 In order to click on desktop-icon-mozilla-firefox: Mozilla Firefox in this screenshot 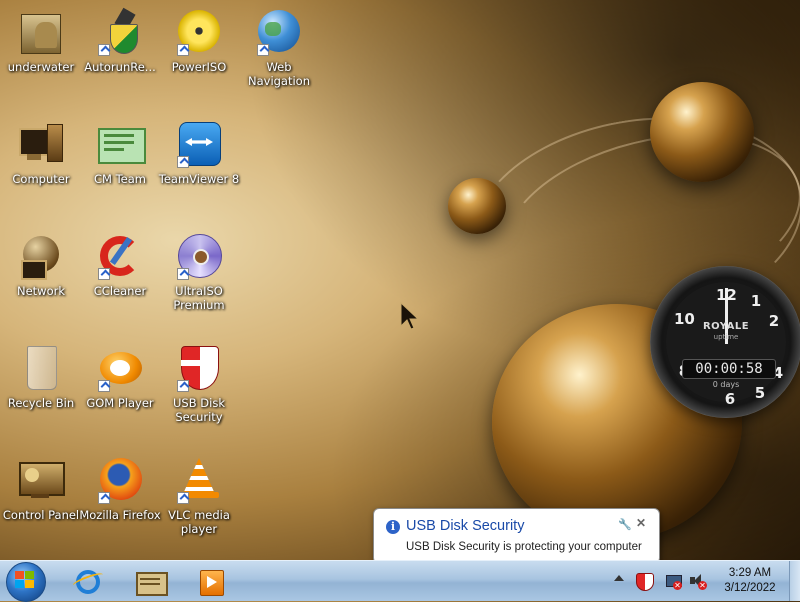, I will do `click(120, 489)`.